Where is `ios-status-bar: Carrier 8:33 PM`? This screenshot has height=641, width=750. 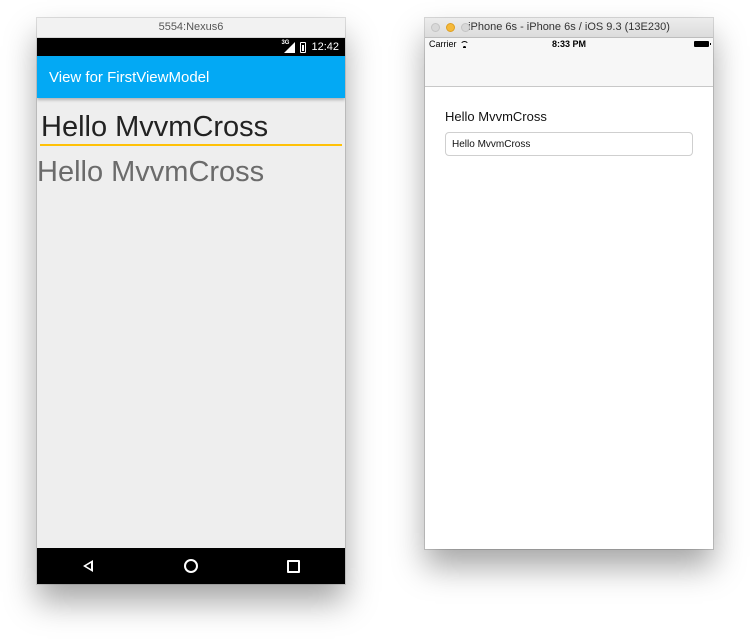 ios-status-bar: Carrier 8:33 PM is located at coordinates (569, 45).